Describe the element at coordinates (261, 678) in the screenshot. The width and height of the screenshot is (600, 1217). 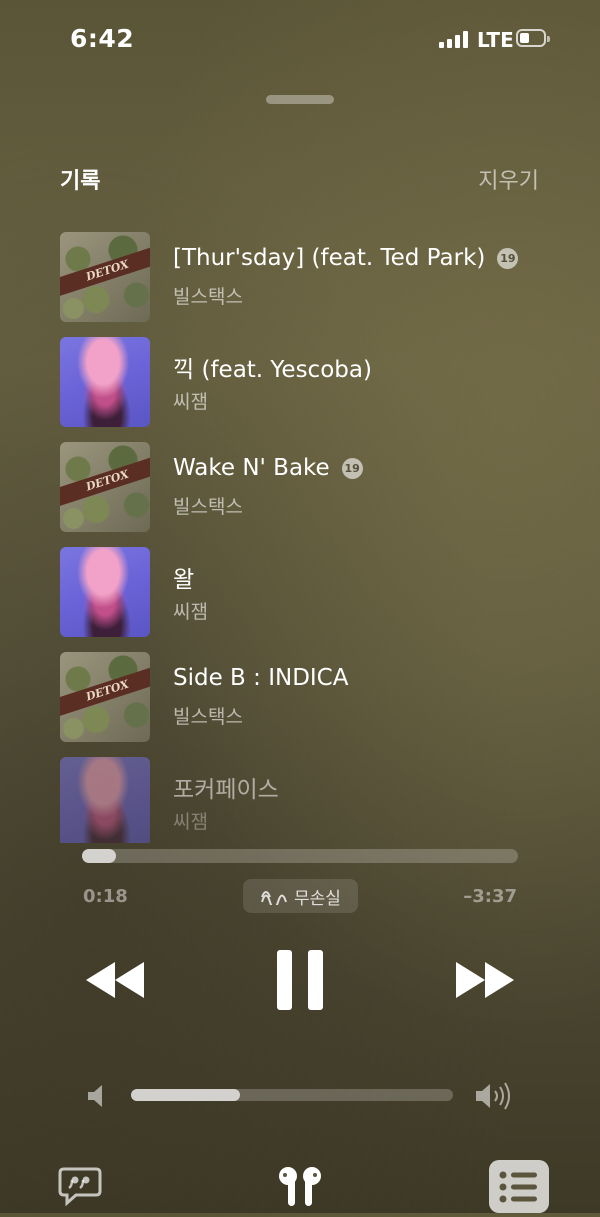
I see `track-title: Side B : INDICA` at that location.